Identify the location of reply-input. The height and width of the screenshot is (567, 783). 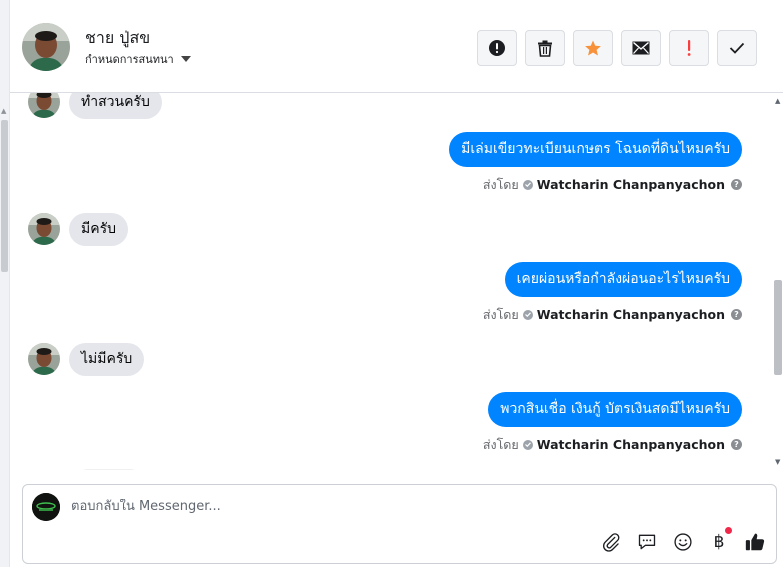
(321, 506).